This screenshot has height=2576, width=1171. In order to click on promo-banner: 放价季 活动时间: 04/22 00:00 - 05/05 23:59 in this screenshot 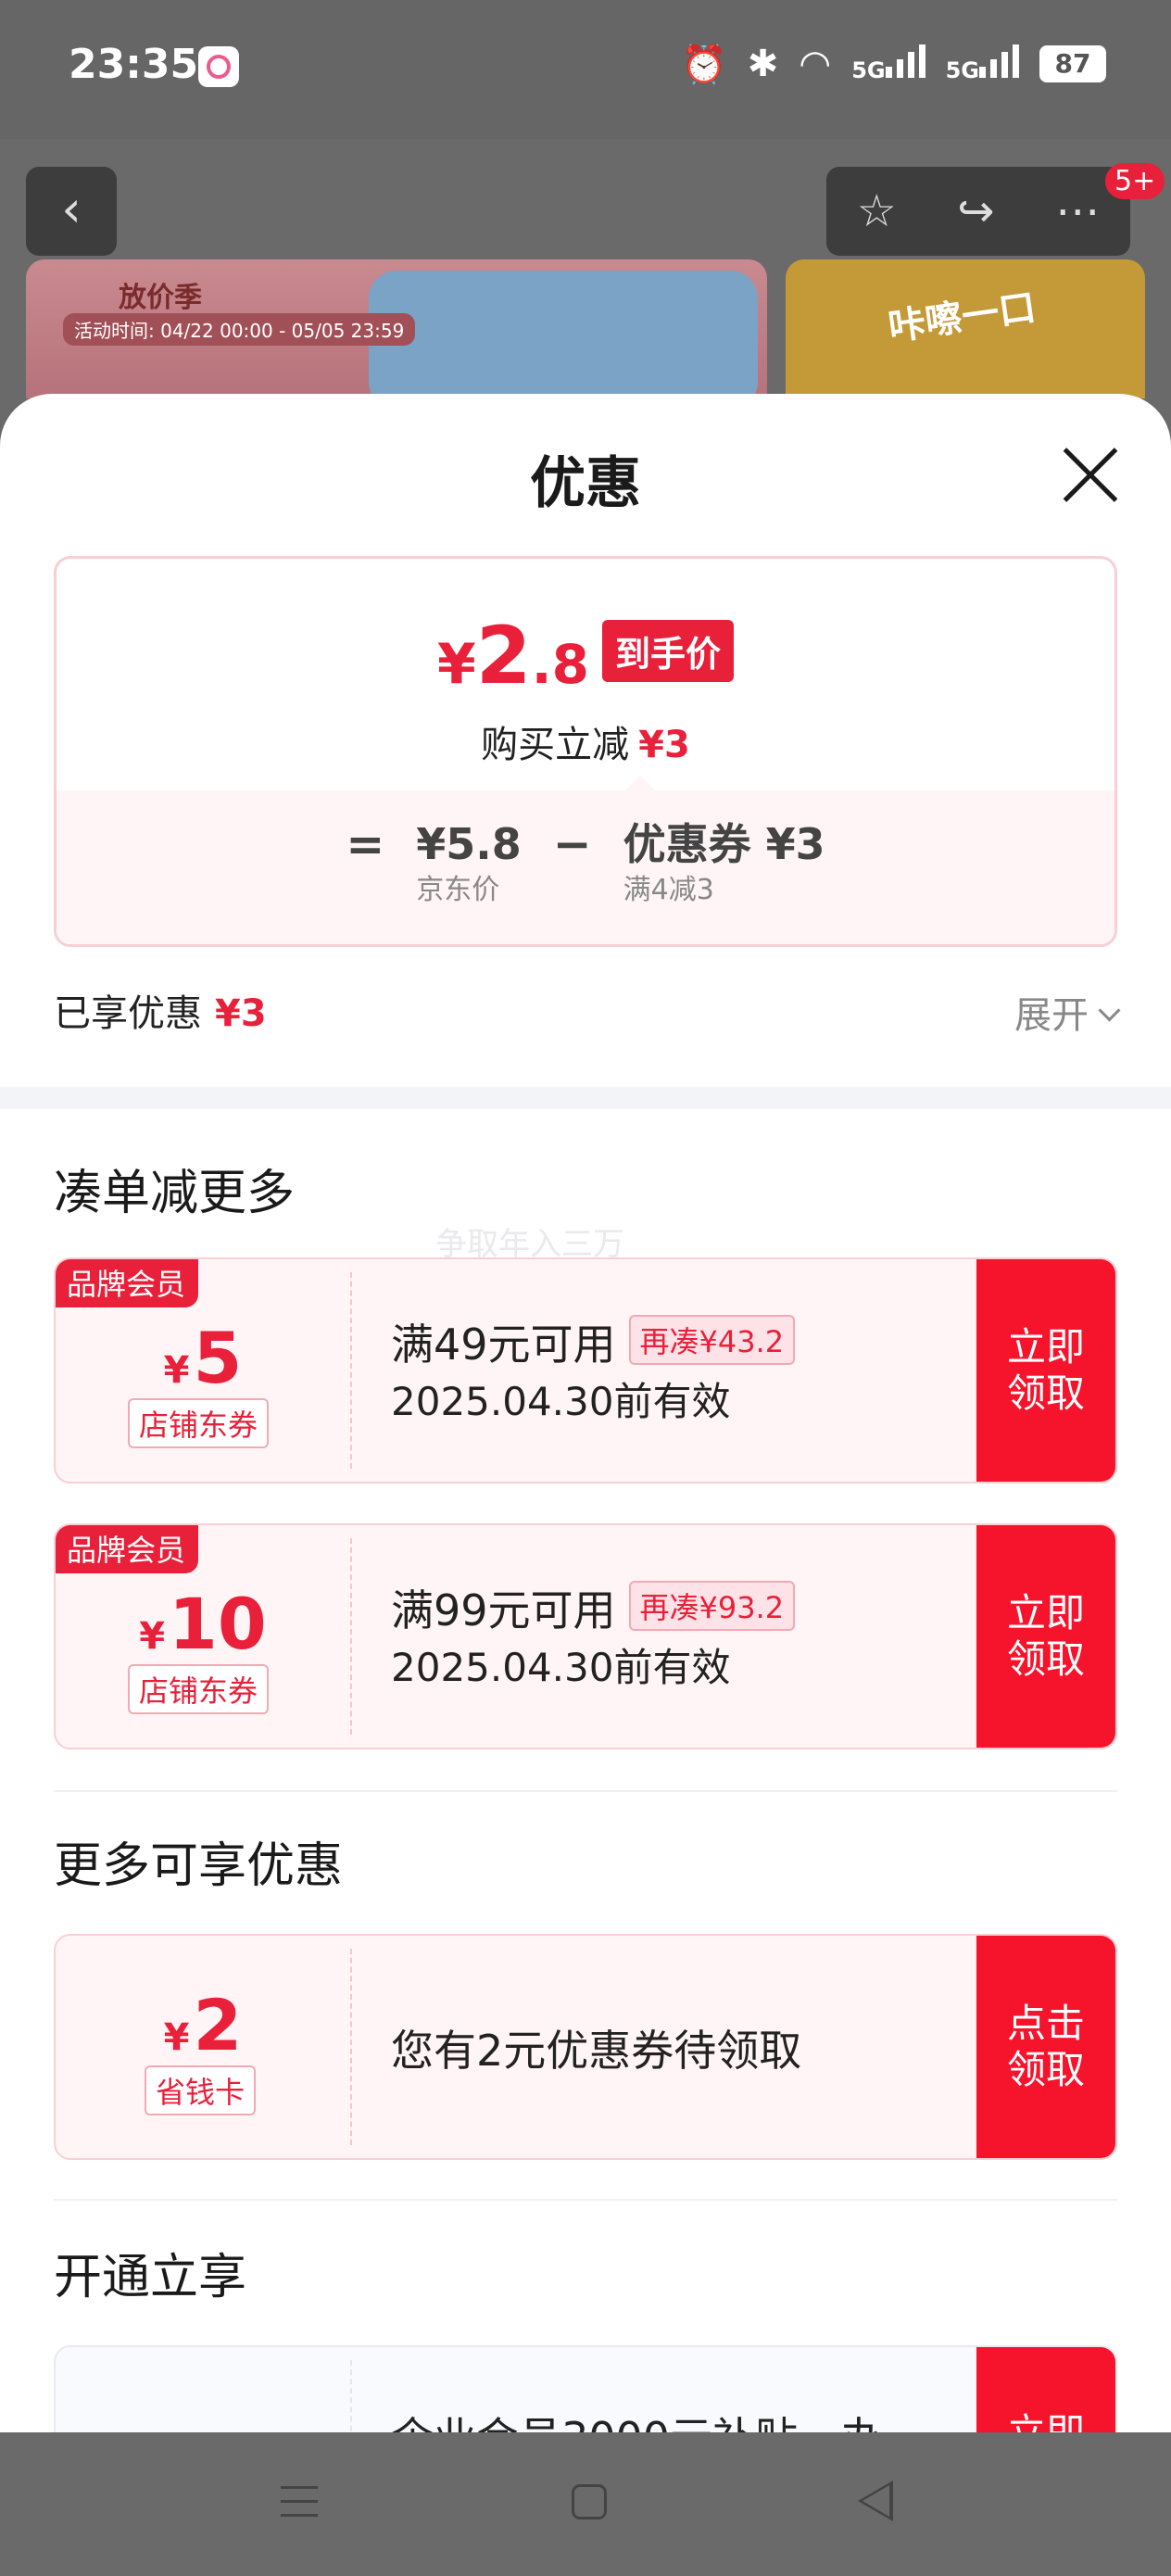, I will do `click(397, 329)`.